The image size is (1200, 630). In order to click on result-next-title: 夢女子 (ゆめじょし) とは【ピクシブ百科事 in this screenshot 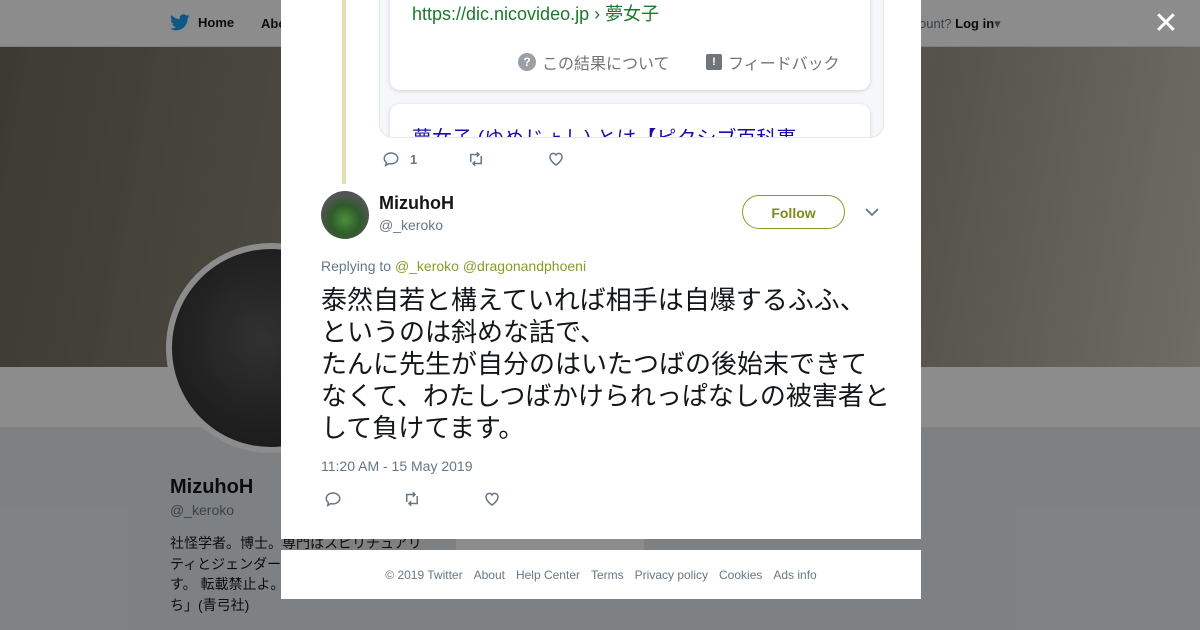, I will do `click(604, 129)`.